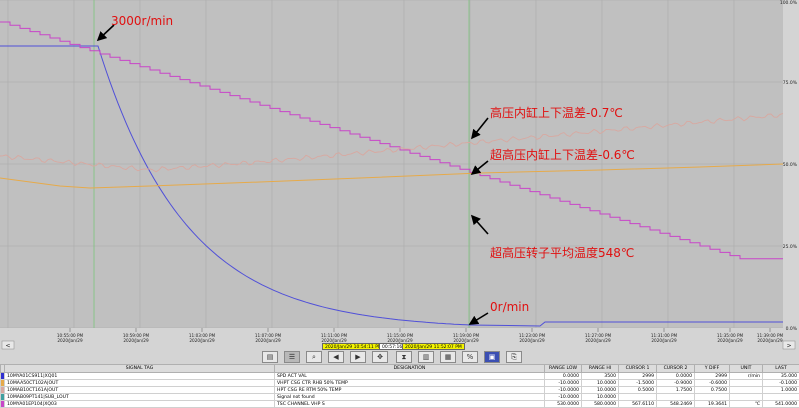 The height and width of the screenshot is (408, 799). Describe the element at coordinates (676, 404) in the screenshot. I see `cell-c2: 548.2469` at that location.